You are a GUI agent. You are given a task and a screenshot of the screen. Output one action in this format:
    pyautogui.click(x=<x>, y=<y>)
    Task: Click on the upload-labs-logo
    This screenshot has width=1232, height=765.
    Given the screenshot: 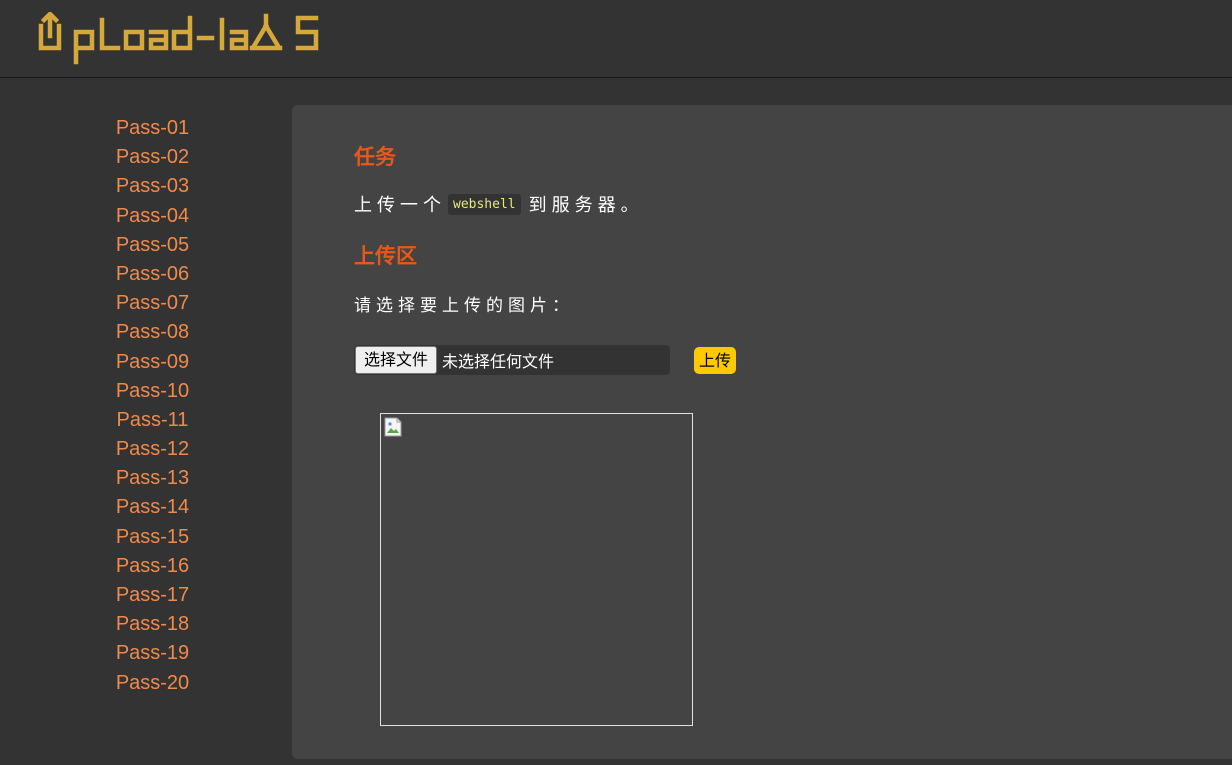 What is the action you would take?
    pyautogui.click(x=183, y=40)
    